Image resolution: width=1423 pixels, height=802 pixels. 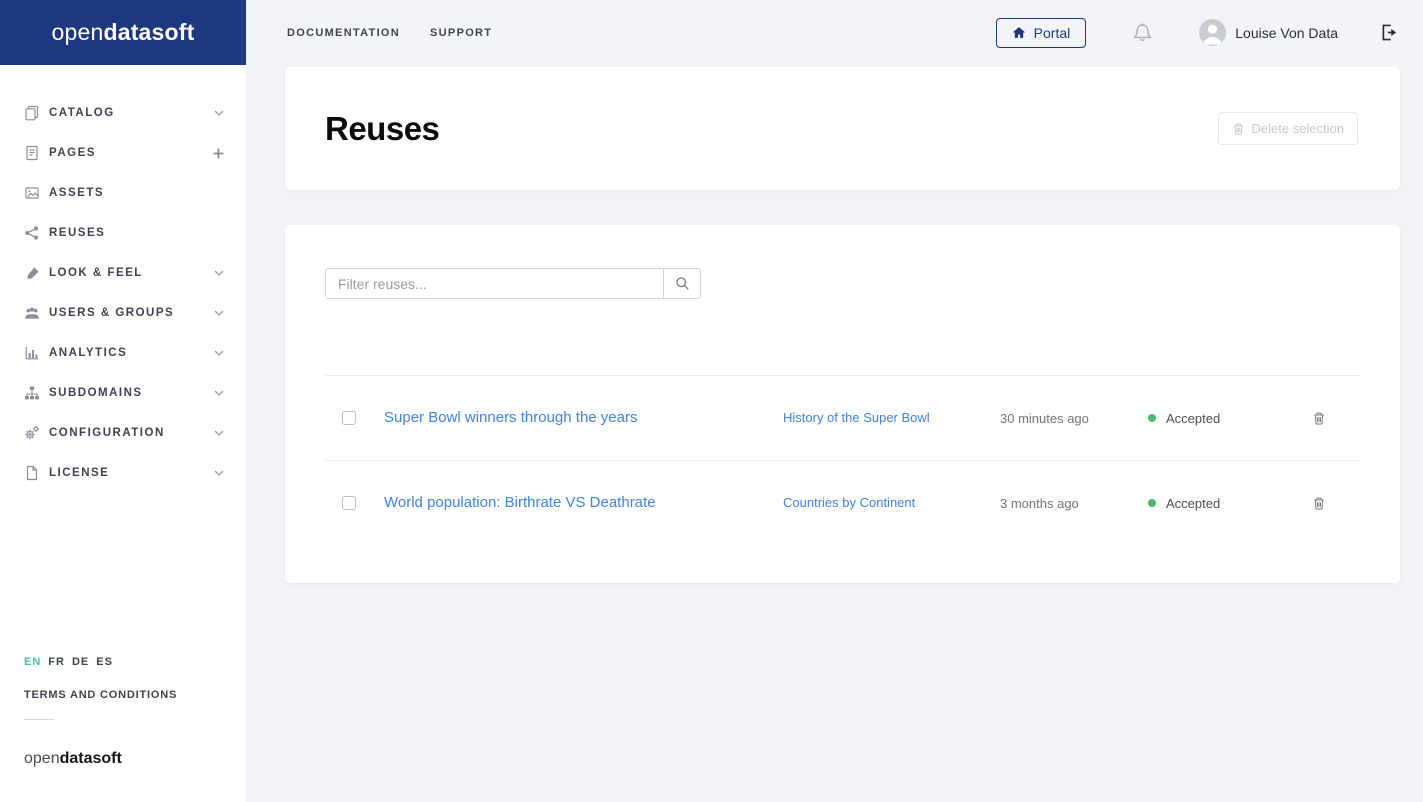 What do you see at coordinates (123, 233) in the screenshot?
I see `sidebar-item-reuses: REUSES` at bounding box center [123, 233].